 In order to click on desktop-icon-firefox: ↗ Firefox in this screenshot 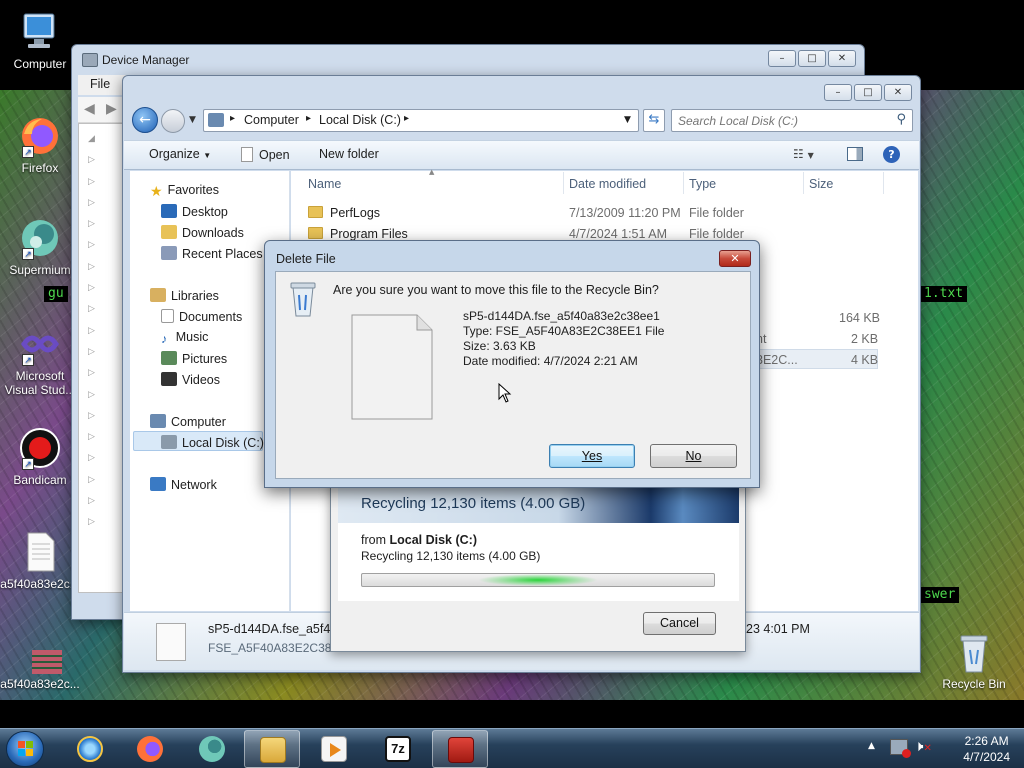, I will do `click(40, 144)`.